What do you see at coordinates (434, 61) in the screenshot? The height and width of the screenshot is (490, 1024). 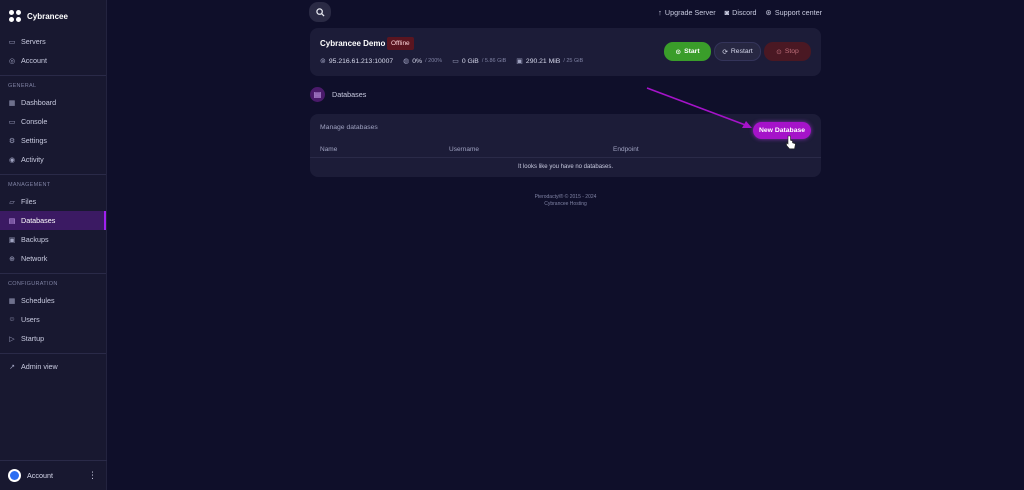 I see `cpu-limit: / 200%` at bounding box center [434, 61].